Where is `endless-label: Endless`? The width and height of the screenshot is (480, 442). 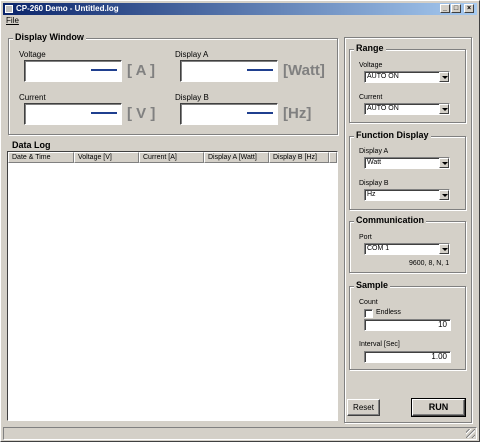
endless-label: Endless is located at coordinates (388, 312).